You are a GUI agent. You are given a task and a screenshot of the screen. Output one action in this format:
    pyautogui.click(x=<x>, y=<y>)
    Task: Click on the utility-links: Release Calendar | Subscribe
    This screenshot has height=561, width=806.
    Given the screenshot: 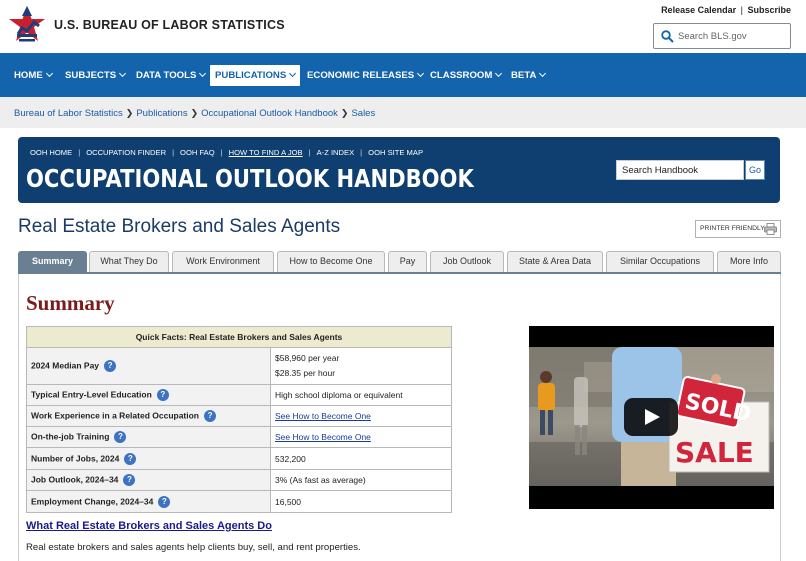 What is the action you would take?
    pyautogui.click(x=726, y=10)
    